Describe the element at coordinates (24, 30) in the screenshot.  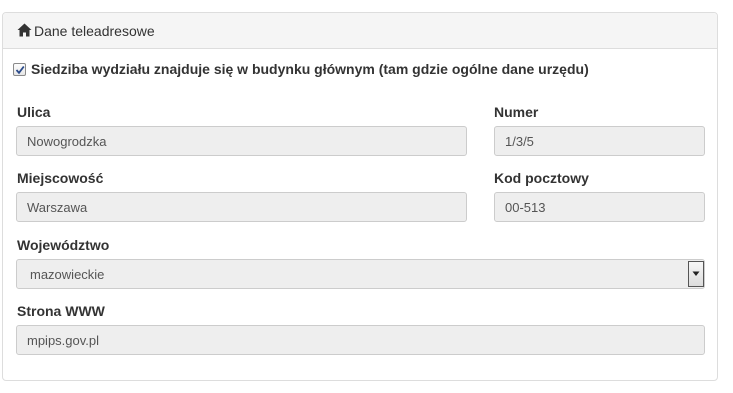
I see `home-icon` at that location.